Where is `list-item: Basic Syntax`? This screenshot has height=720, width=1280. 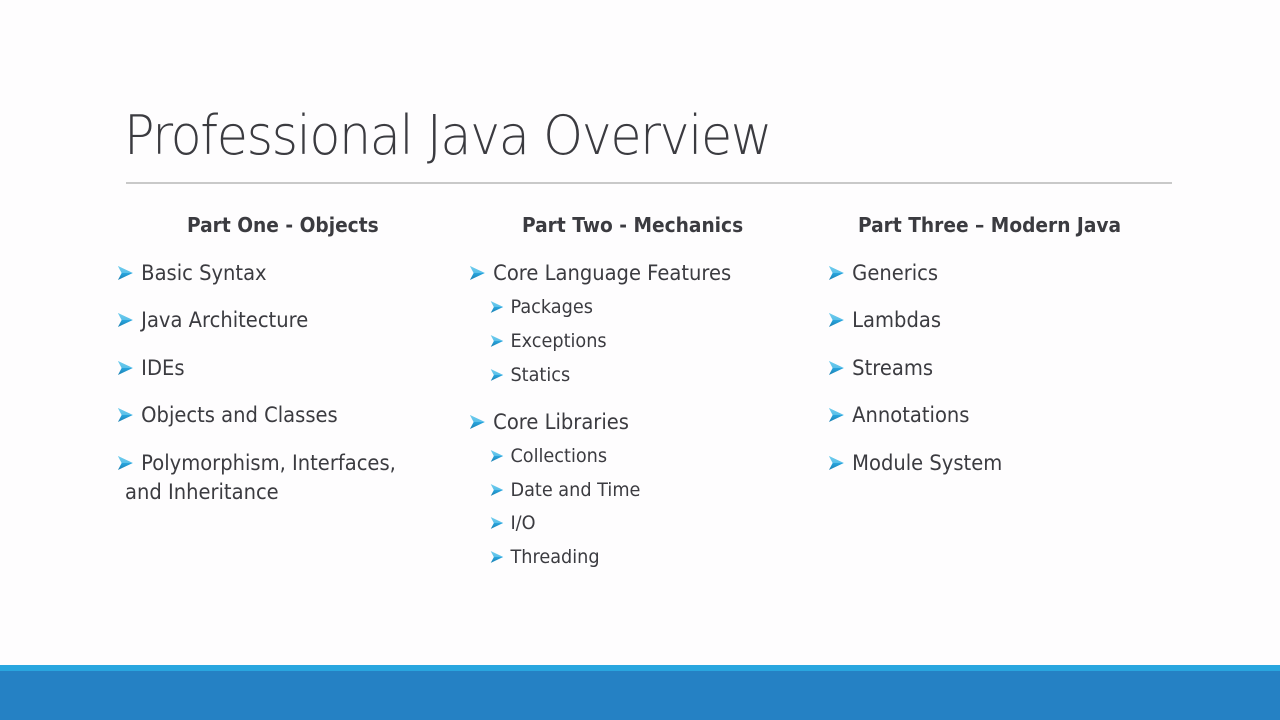 list-item: Basic Syntax is located at coordinates (192, 273).